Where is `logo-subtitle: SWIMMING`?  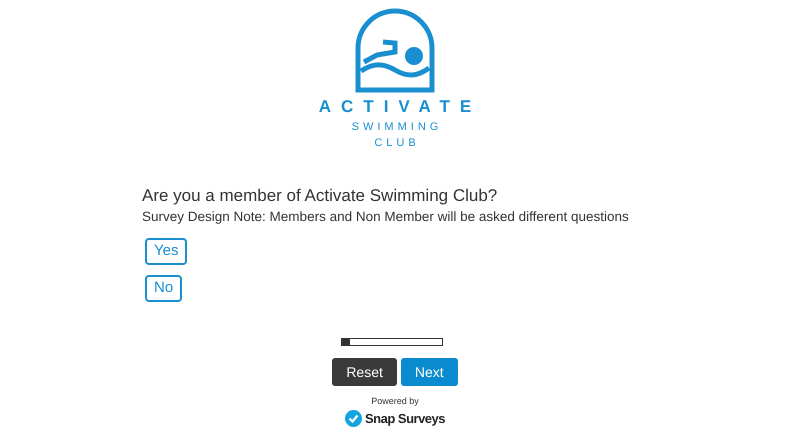
logo-subtitle: SWIMMING is located at coordinates (396, 127).